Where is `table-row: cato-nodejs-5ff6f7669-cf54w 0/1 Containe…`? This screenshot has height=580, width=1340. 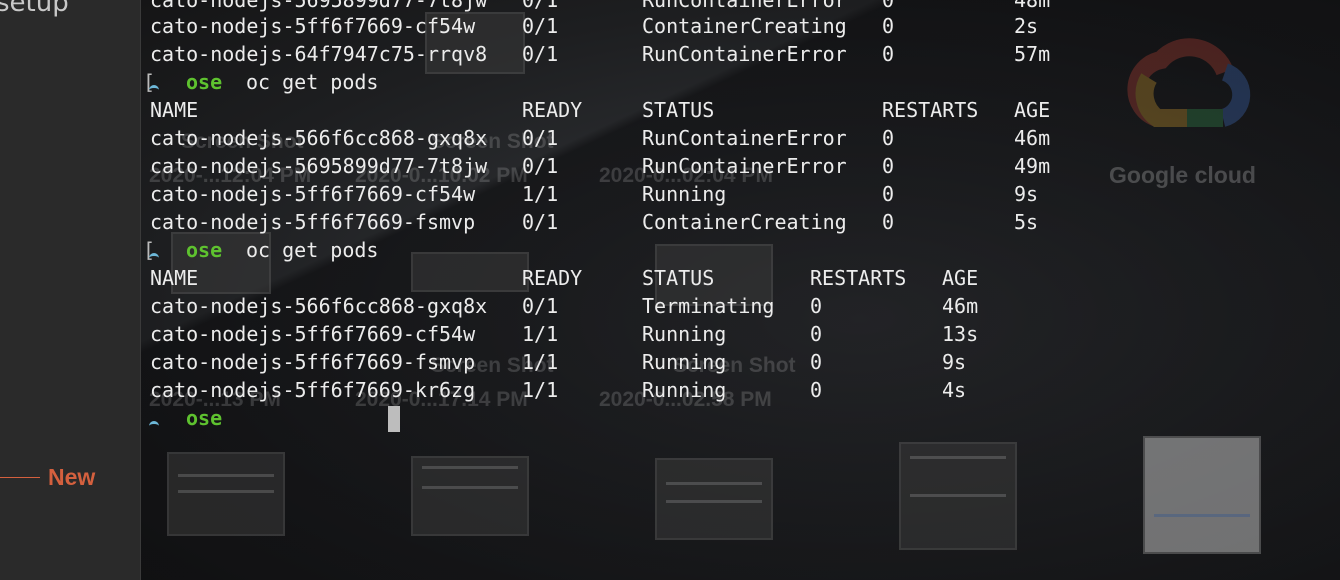
table-row: cato-nodejs-5ff6f7669-cf54w 0/1 Containe… is located at coordinates (594, 26).